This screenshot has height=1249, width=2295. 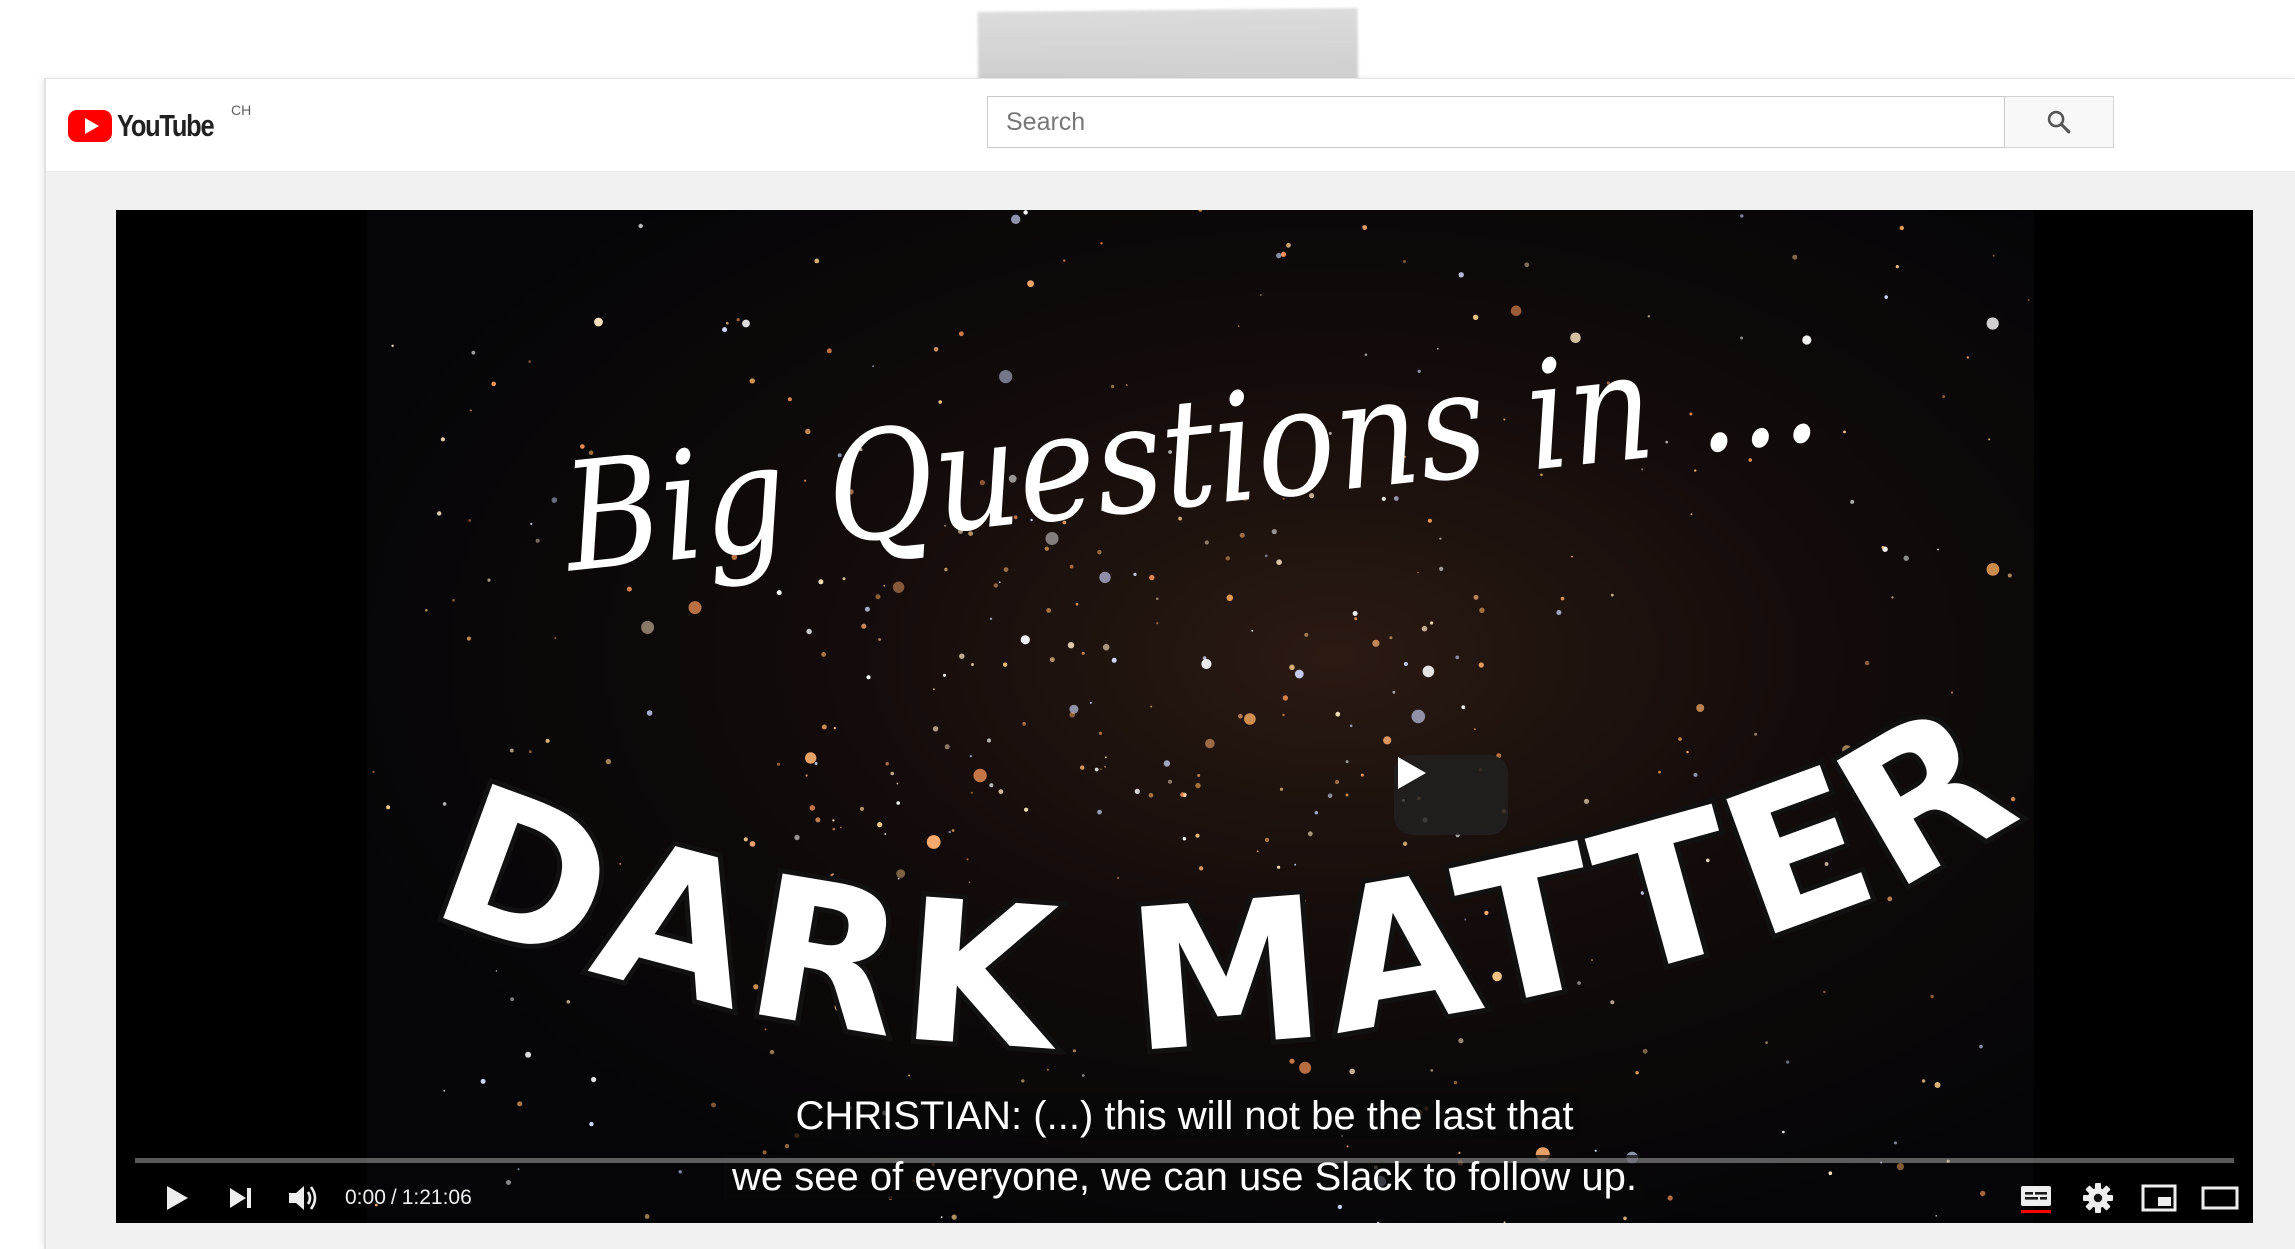 I want to click on next-button, so click(x=240, y=1197).